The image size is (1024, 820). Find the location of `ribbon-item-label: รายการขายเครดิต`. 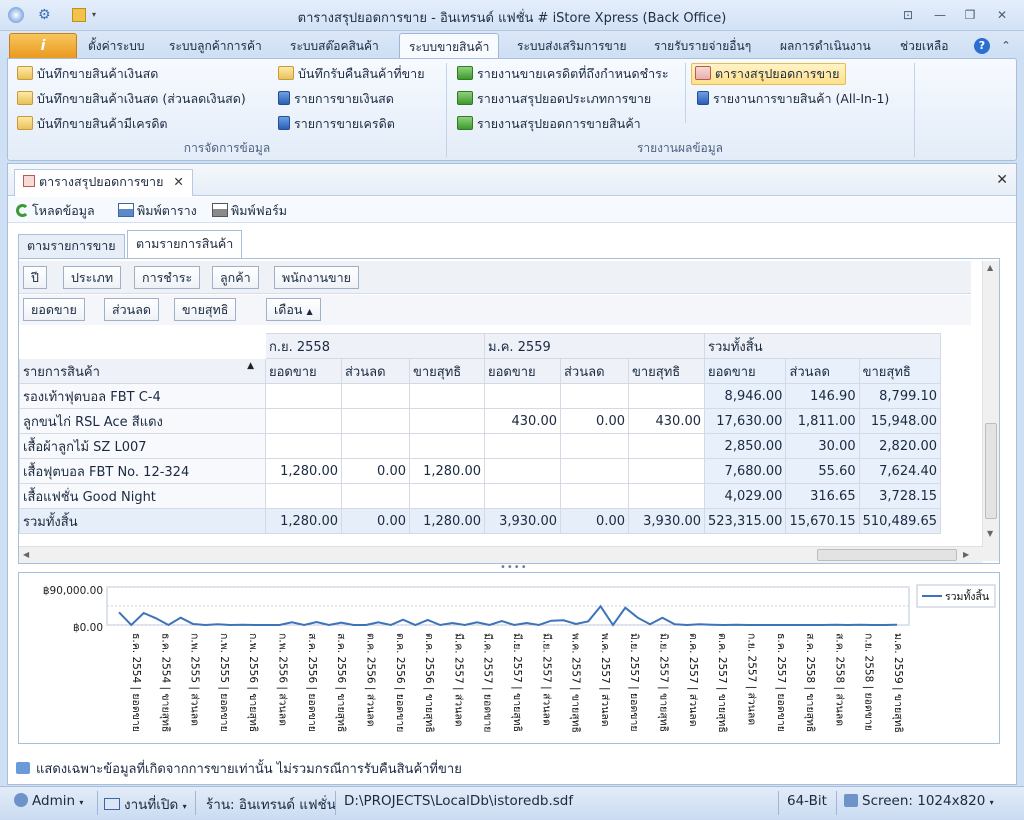

ribbon-item-label: รายการขายเครดิต is located at coordinates (344, 123).